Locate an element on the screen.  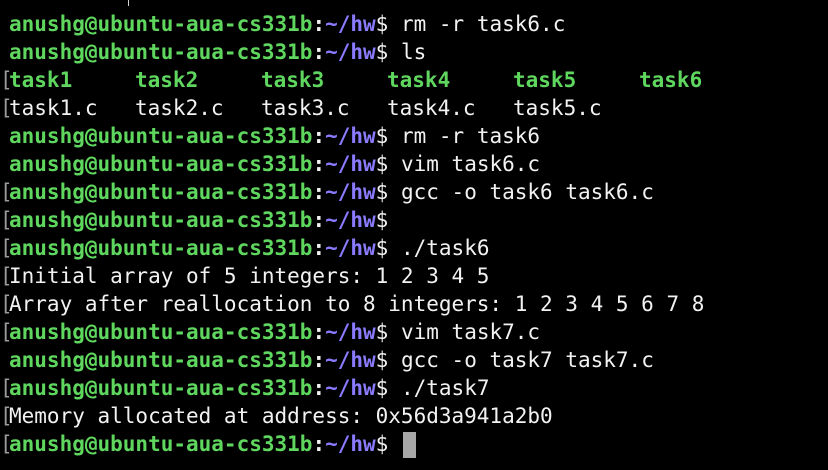
file-entry: task3.c is located at coordinates (305, 108).